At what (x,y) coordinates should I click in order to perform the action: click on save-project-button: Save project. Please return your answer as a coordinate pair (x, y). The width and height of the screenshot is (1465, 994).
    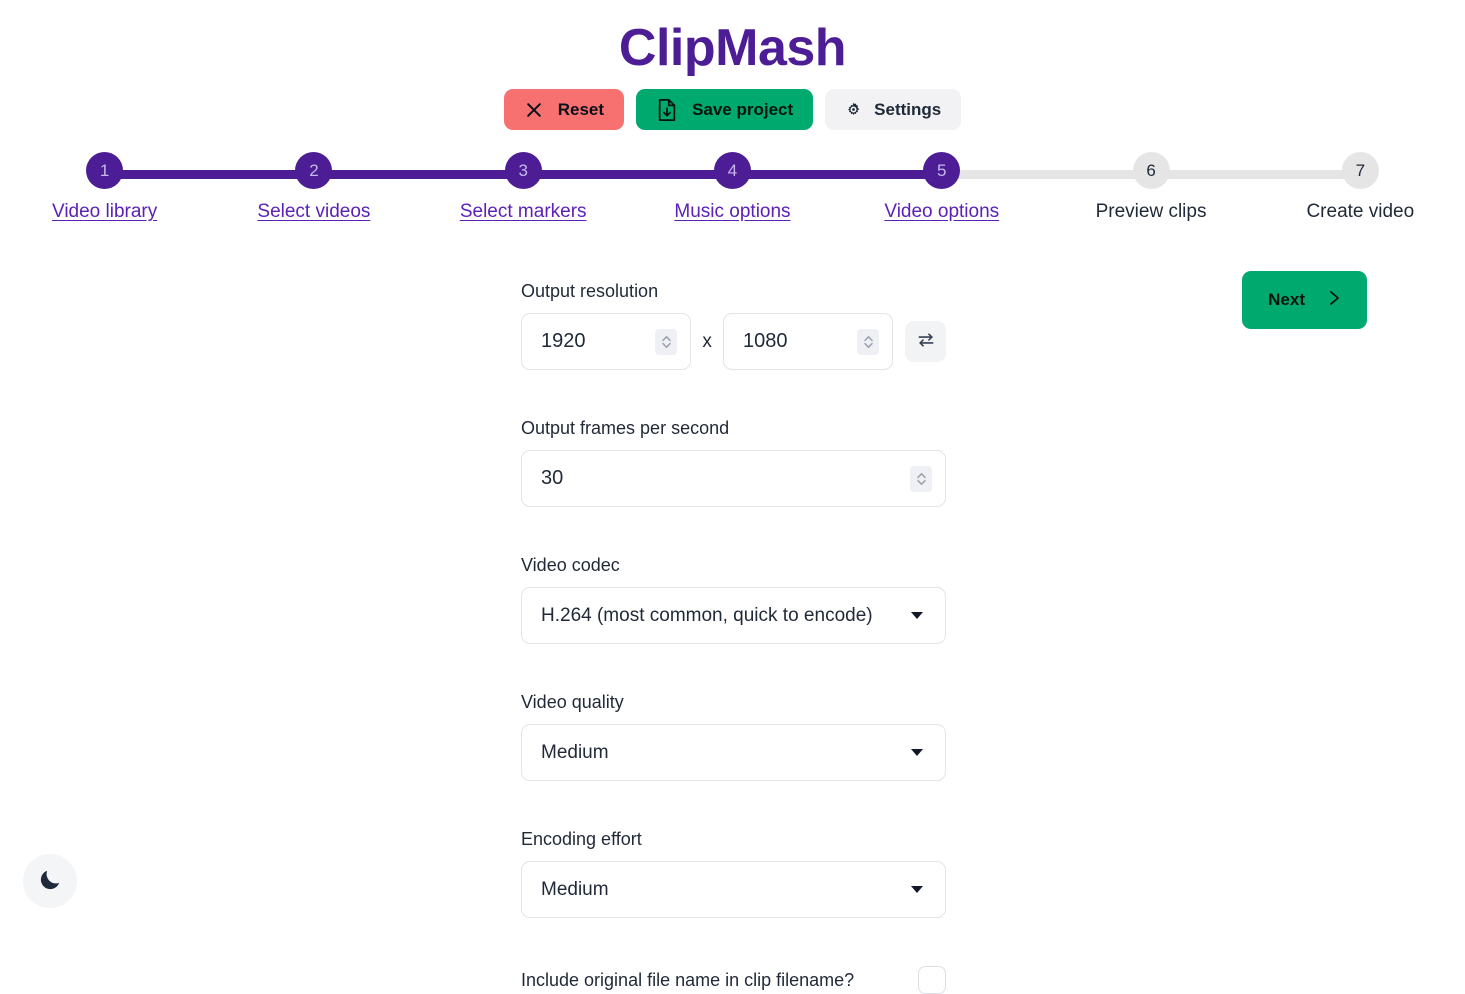
    Looking at the image, I should click on (724, 109).